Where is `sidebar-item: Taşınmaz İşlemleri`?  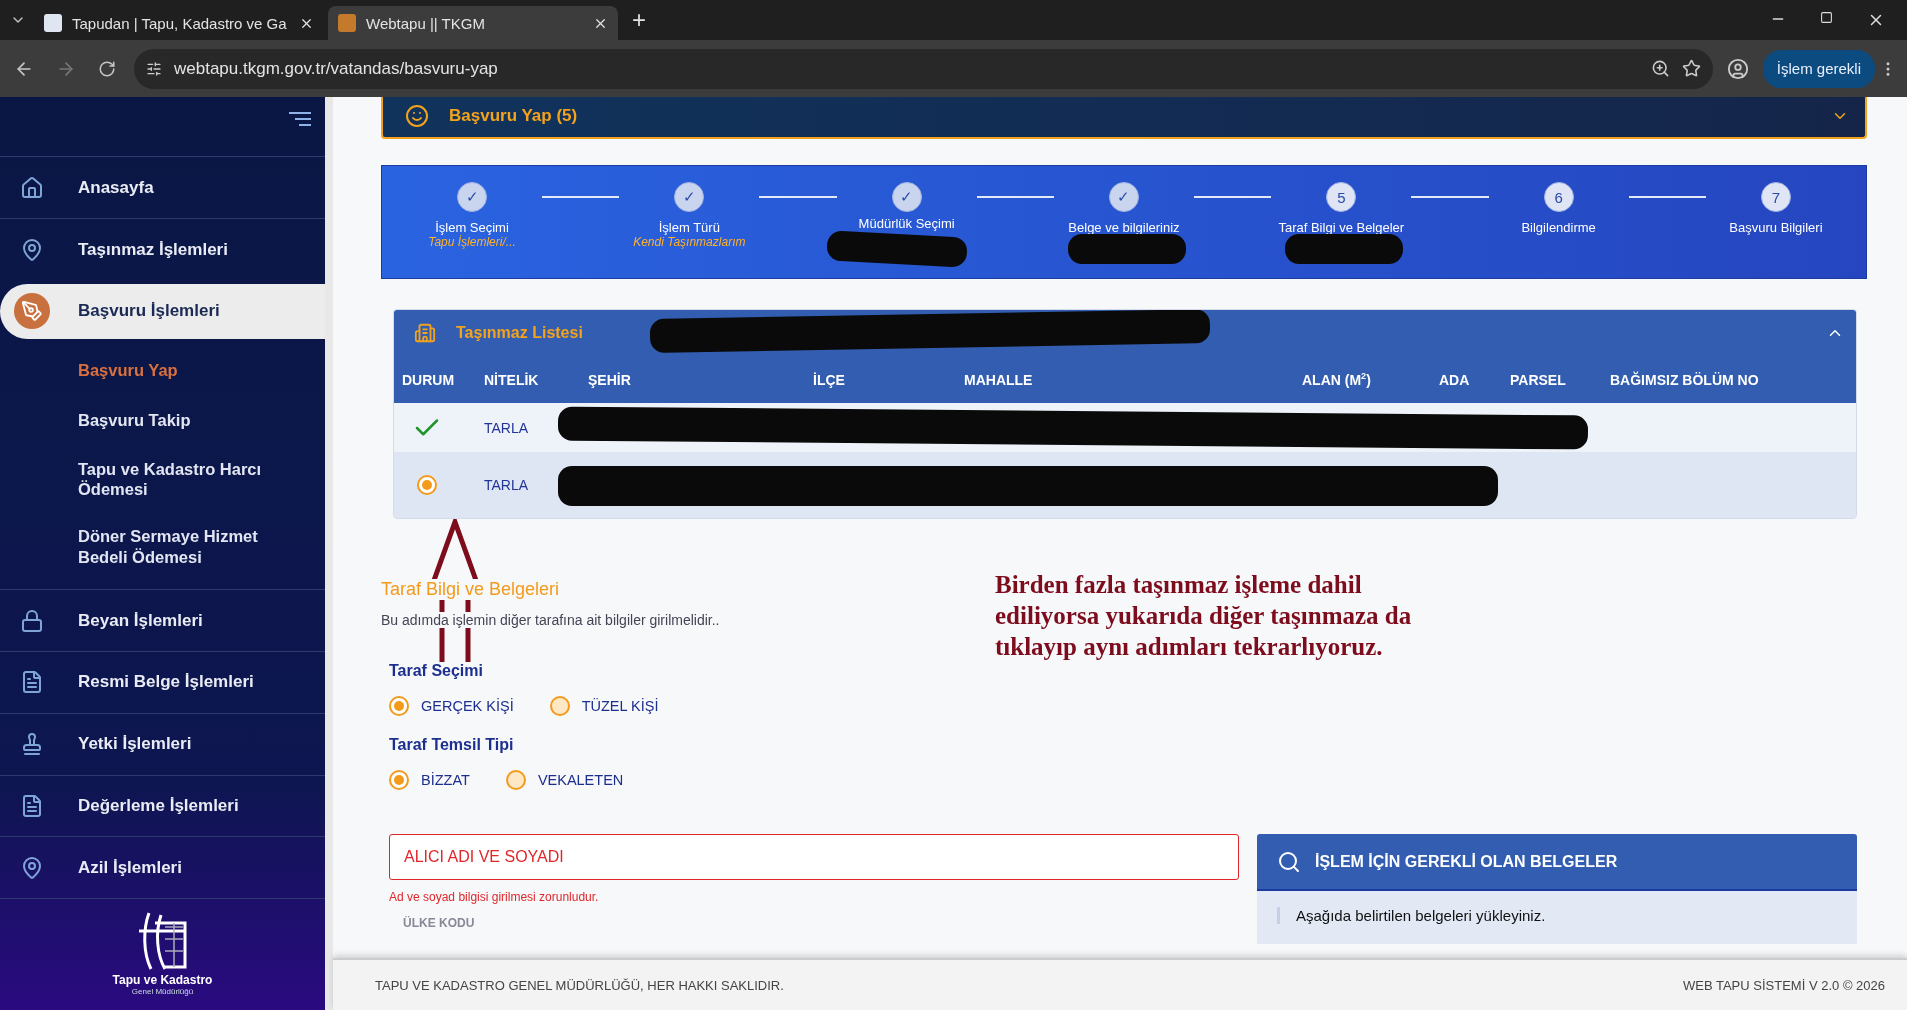 sidebar-item: Taşınmaz İşlemleri is located at coordinates (162, 249).